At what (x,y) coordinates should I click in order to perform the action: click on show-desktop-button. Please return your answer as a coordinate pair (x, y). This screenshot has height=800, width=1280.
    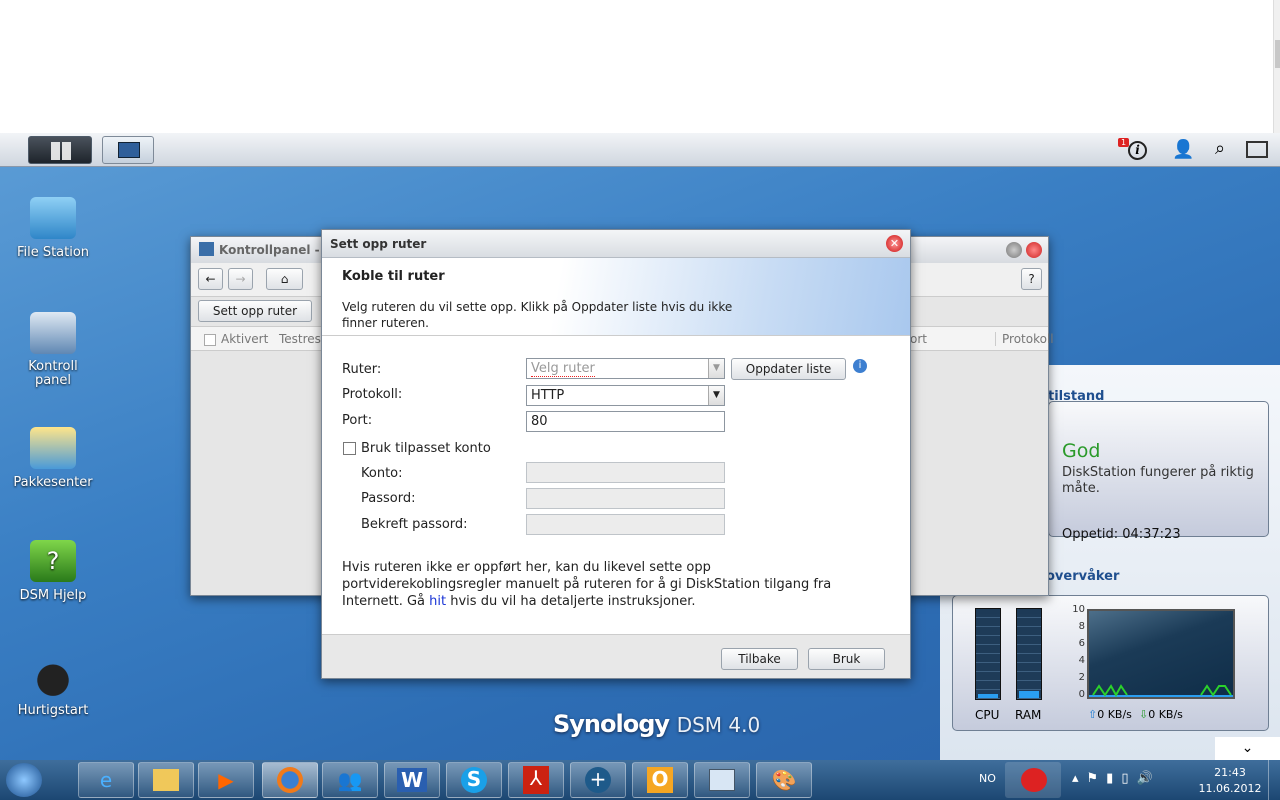
    Looking at the image, I should click on (1274, 780).